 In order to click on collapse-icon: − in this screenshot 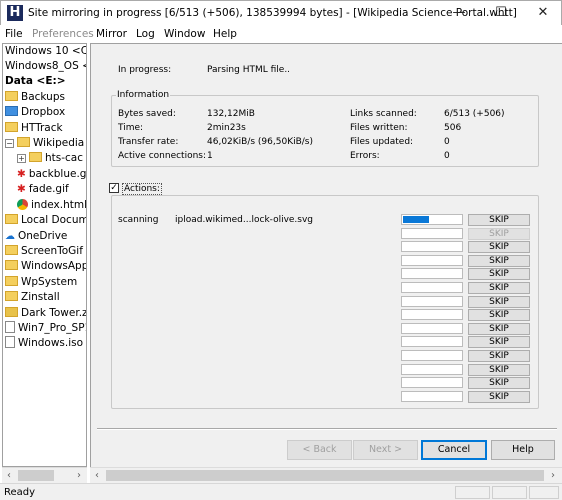, I will do `click(9, 143)`.